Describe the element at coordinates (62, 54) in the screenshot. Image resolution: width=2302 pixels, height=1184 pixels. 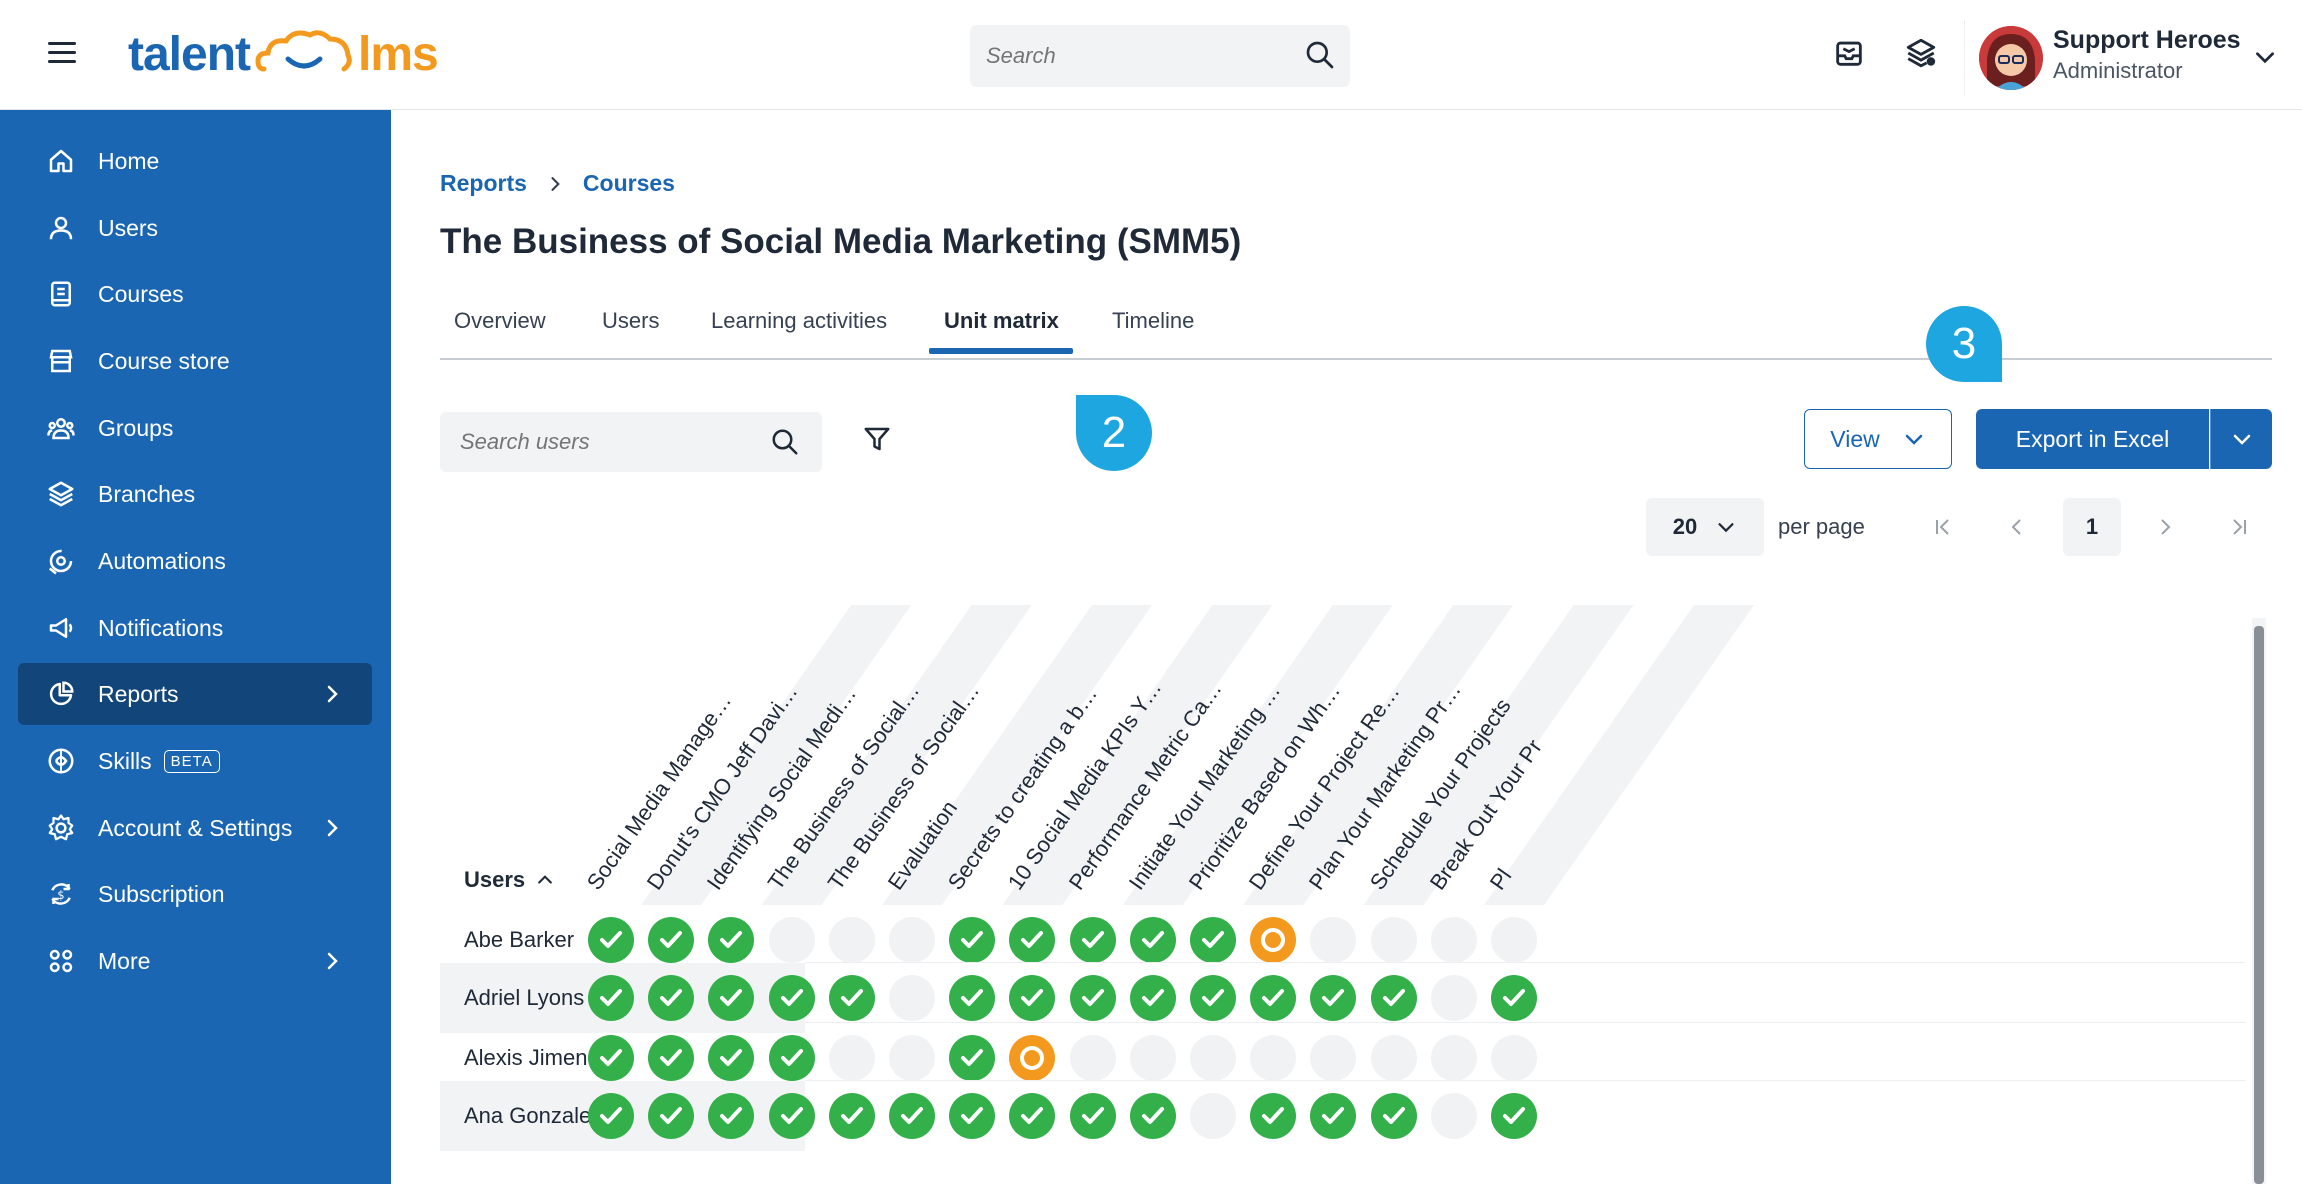
I see `menu-icon` at that location.